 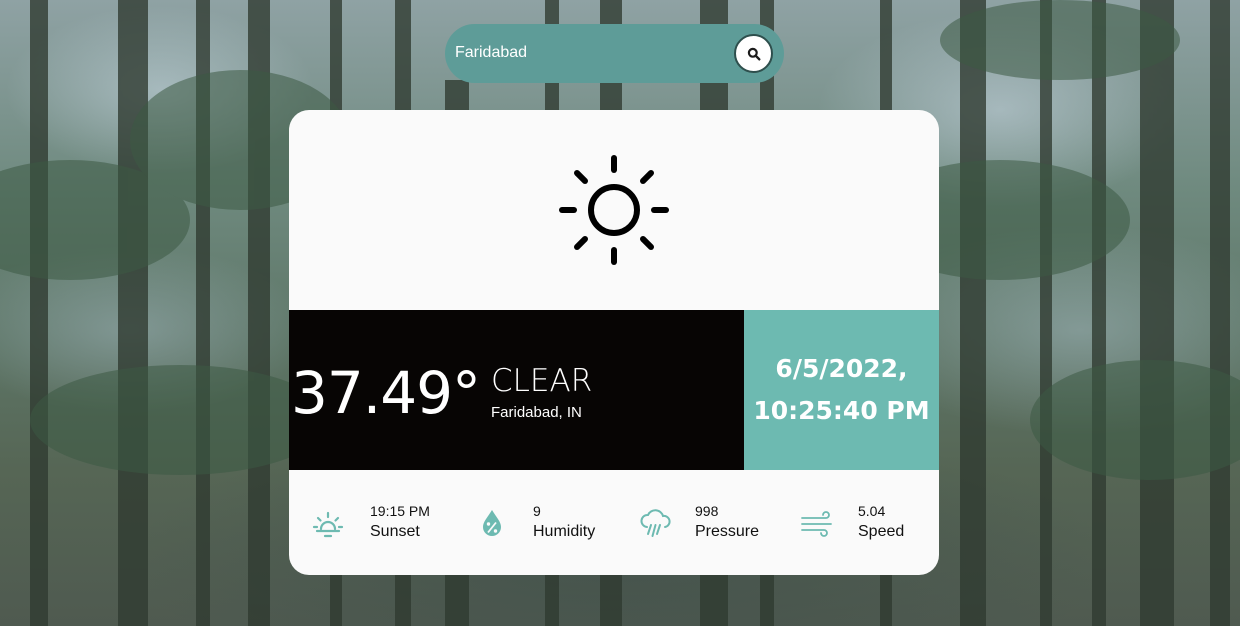 What do you see at coordinates (590, 53) in the screenshot?
I see `search-input` at bounding box center [590, 53].